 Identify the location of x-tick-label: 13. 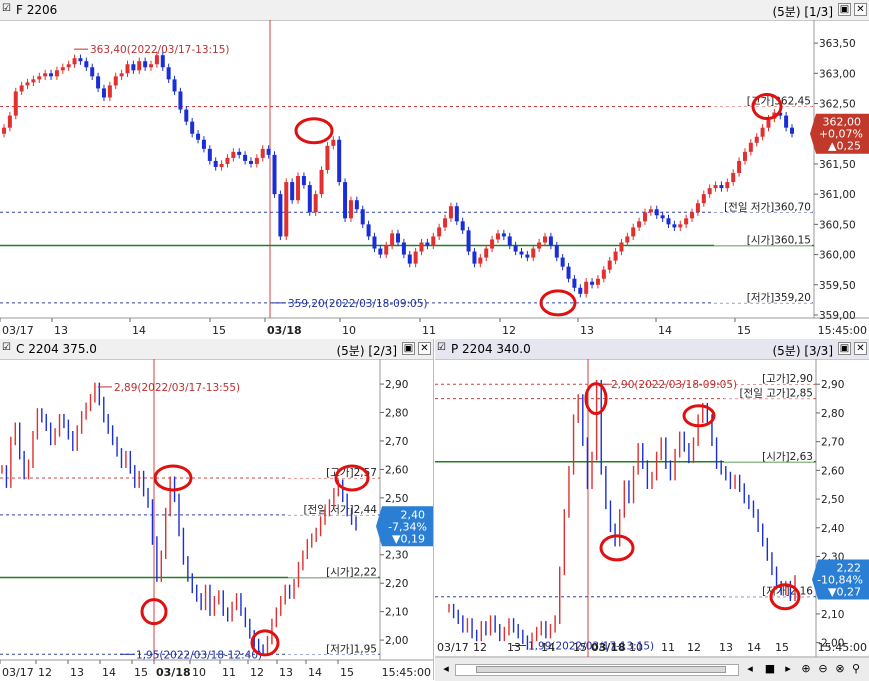
(61, 330).